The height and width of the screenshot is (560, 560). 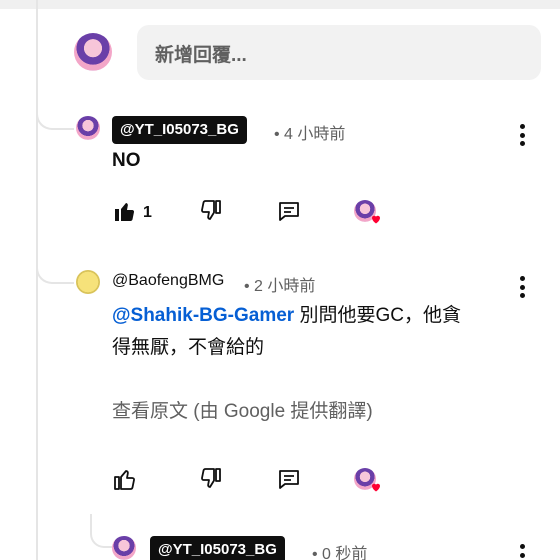 I want to click on comment-text: @Shahik-BG-Gamer 別問他要GC，他貪 得無厭，不會給的, so click(x=317, y=332).